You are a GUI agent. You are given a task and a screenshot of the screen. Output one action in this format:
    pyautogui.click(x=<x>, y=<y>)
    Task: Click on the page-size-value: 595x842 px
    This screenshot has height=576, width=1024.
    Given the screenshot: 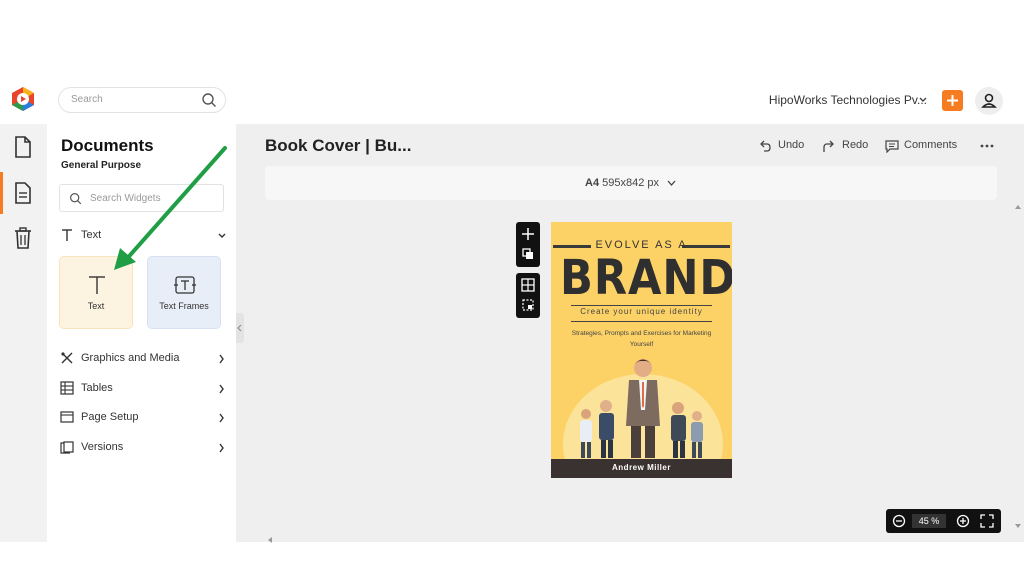 What is the action you would take?
    pyautogui.click(x=631, y=183)
    